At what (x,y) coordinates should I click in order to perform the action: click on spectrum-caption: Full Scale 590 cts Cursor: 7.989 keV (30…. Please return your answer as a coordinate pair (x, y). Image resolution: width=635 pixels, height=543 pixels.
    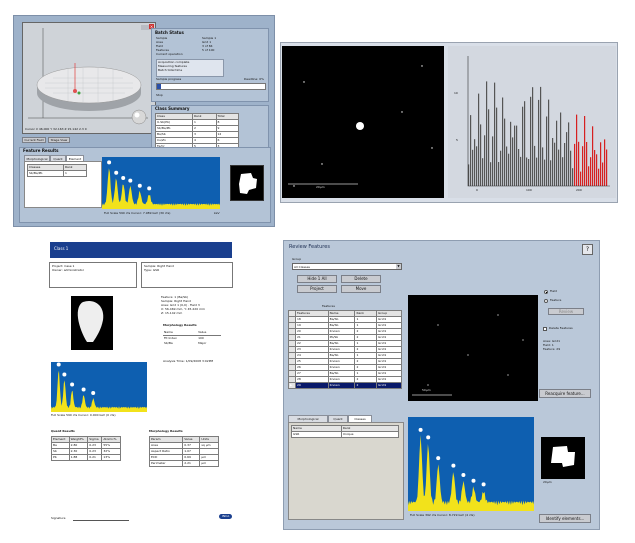
    Looking at the image, I should click on (137, 213).